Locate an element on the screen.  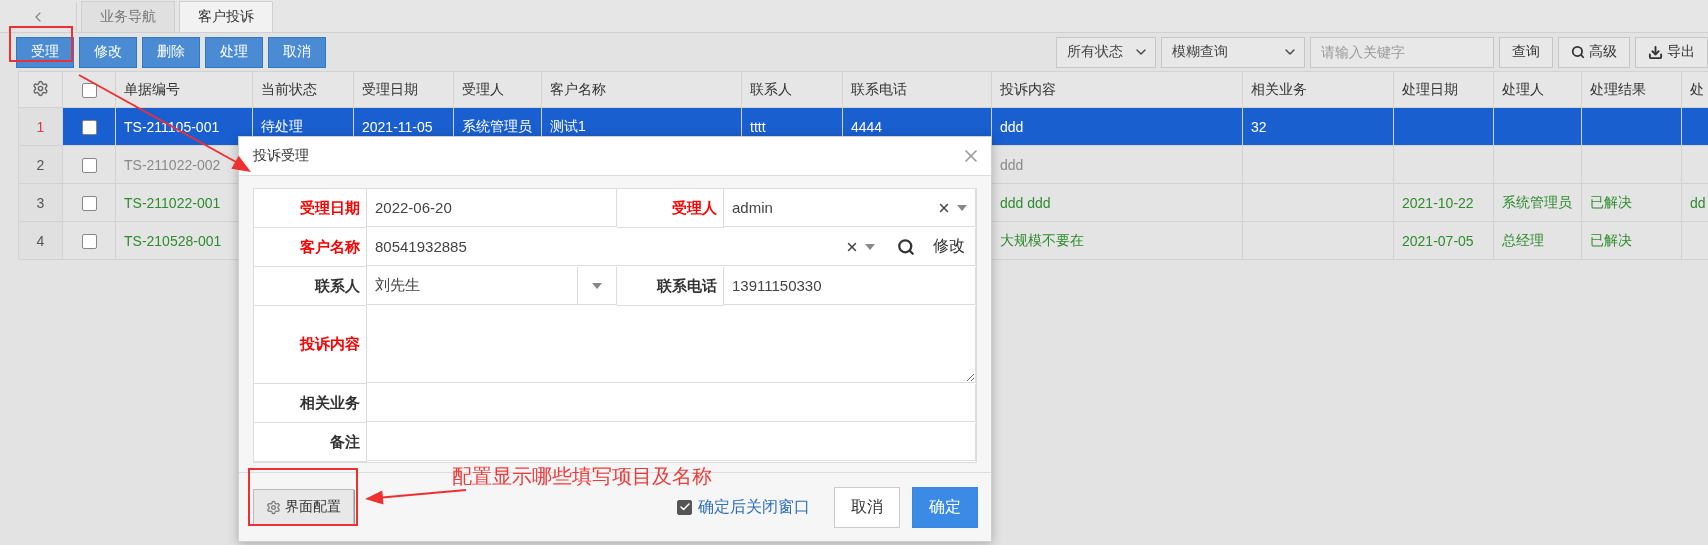
settings-icon is located at coordinates (40, 88).